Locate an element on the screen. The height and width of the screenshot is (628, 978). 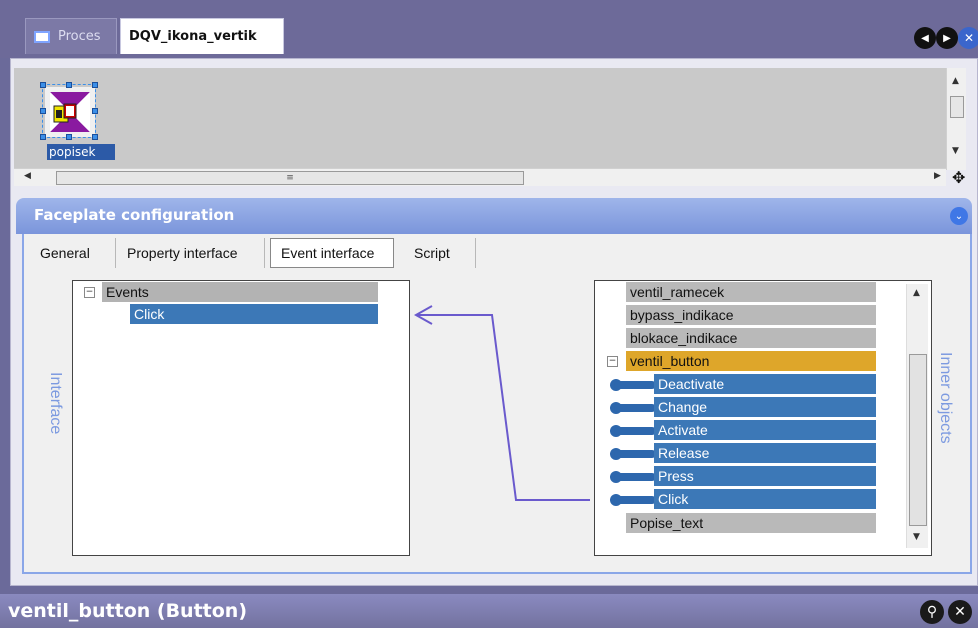
close-icon: ✕ is located at coordinates (960, 612).